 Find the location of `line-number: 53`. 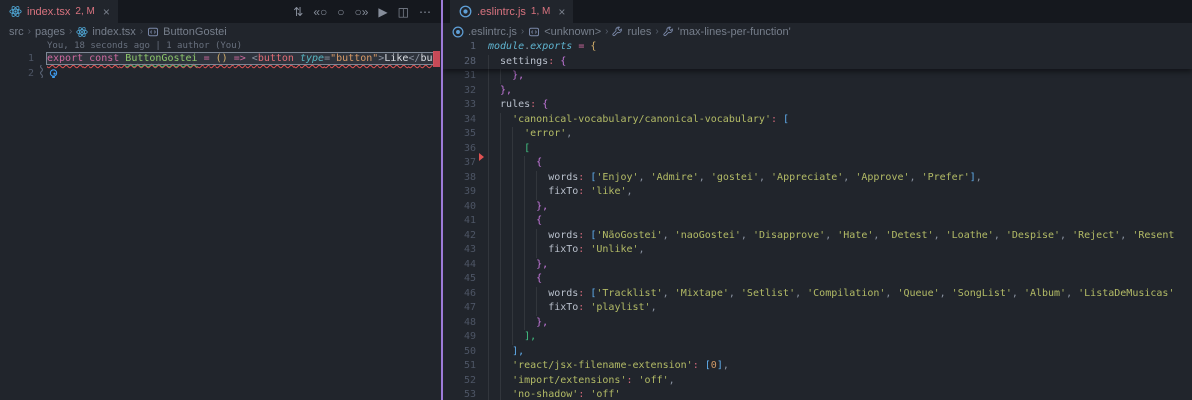

line-number: 53 is located at coordinates (469, 394).